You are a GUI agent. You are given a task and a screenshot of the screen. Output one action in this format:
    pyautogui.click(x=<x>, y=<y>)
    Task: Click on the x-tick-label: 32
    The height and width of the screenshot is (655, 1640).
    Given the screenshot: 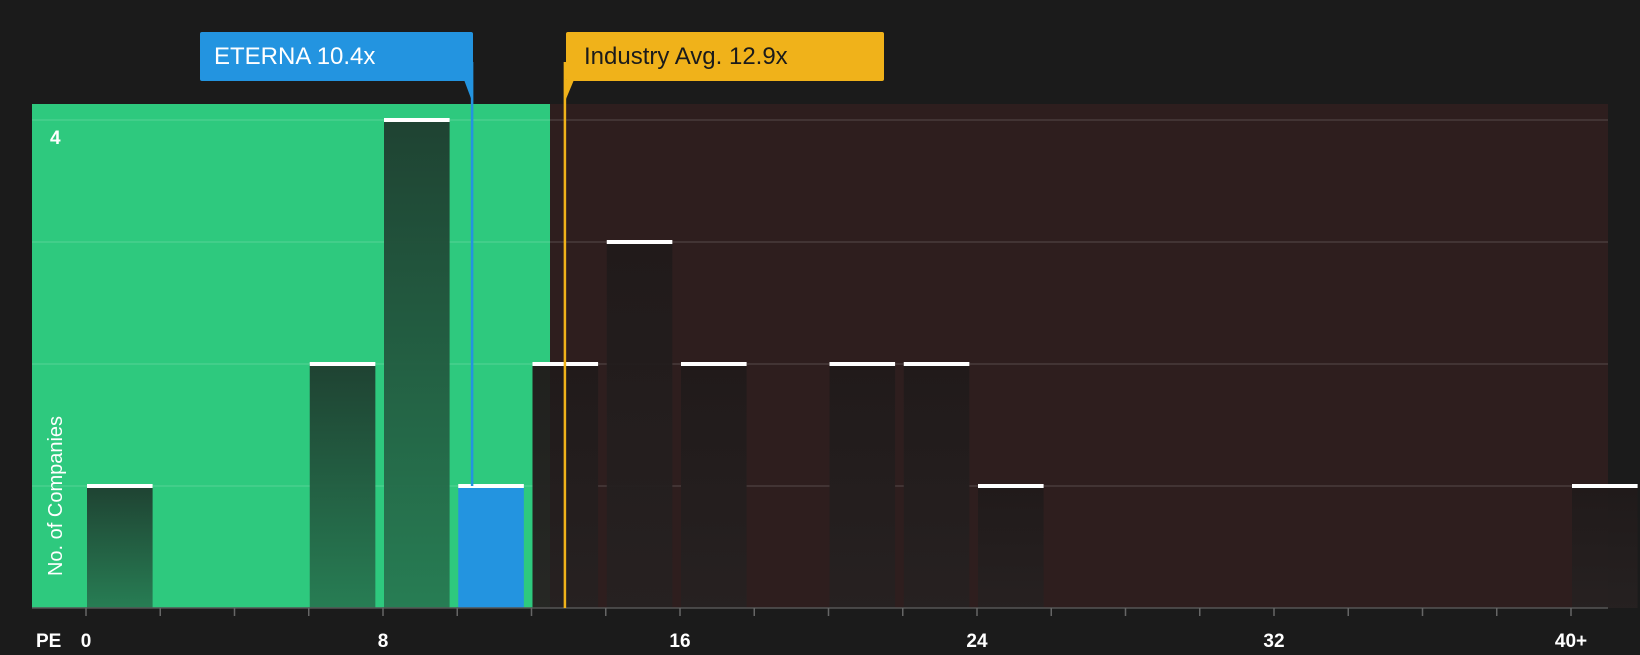 What is the action you would take?
    pyautogui.click(x=1273, y=640)
    